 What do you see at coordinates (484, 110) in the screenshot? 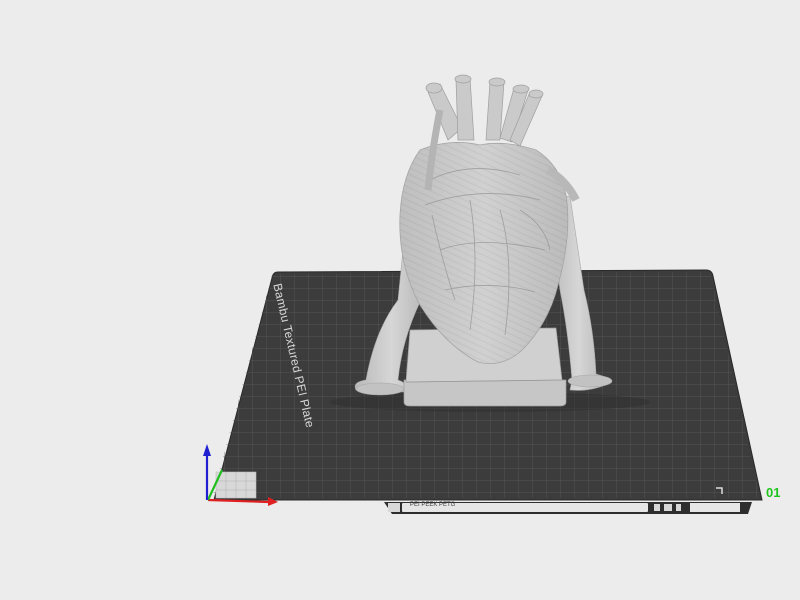
I see `heart-vessels` at bounding box center [484, 110].